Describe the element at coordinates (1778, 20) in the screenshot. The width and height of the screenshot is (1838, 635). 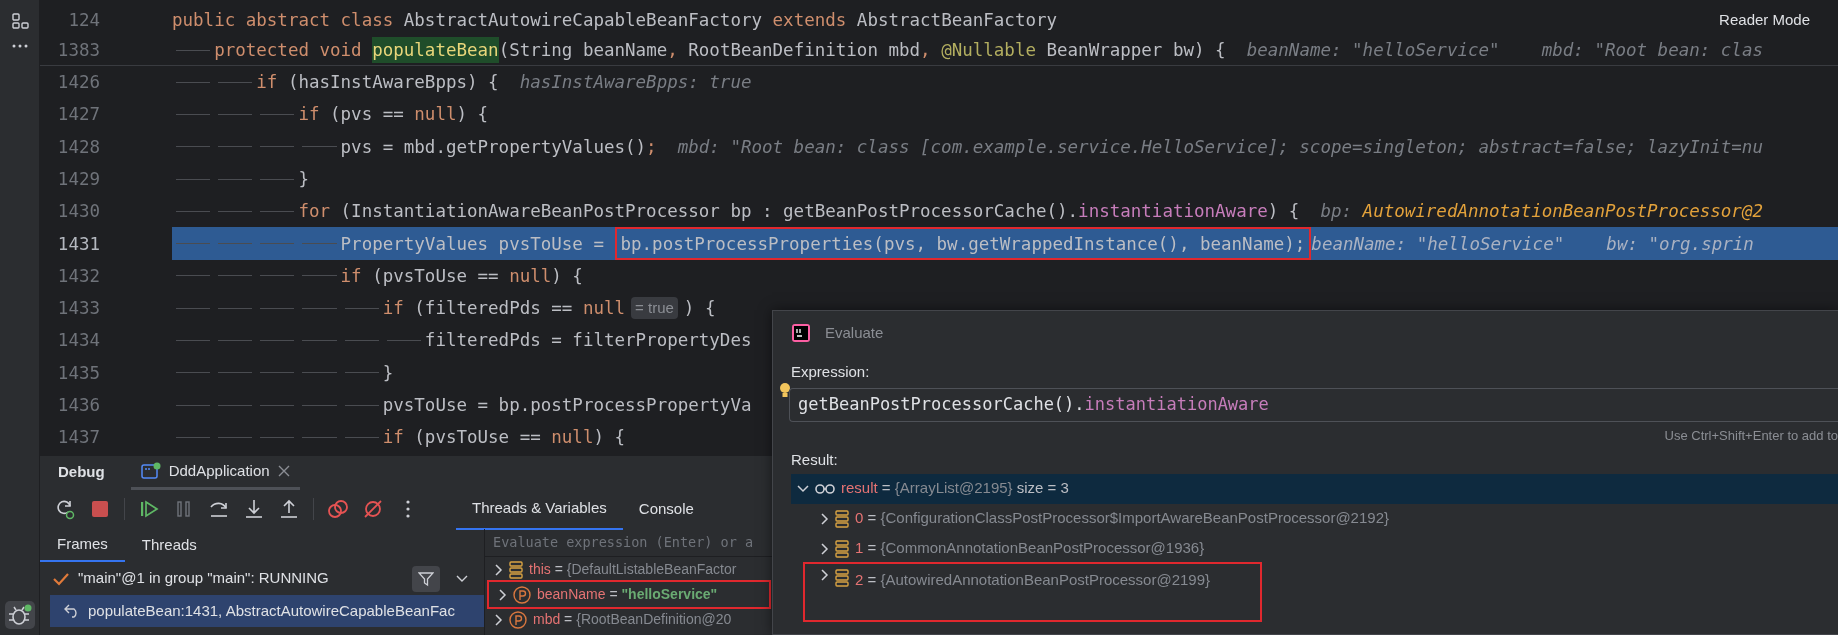
I see `reader-mode-link: Reader Mode` at that location.